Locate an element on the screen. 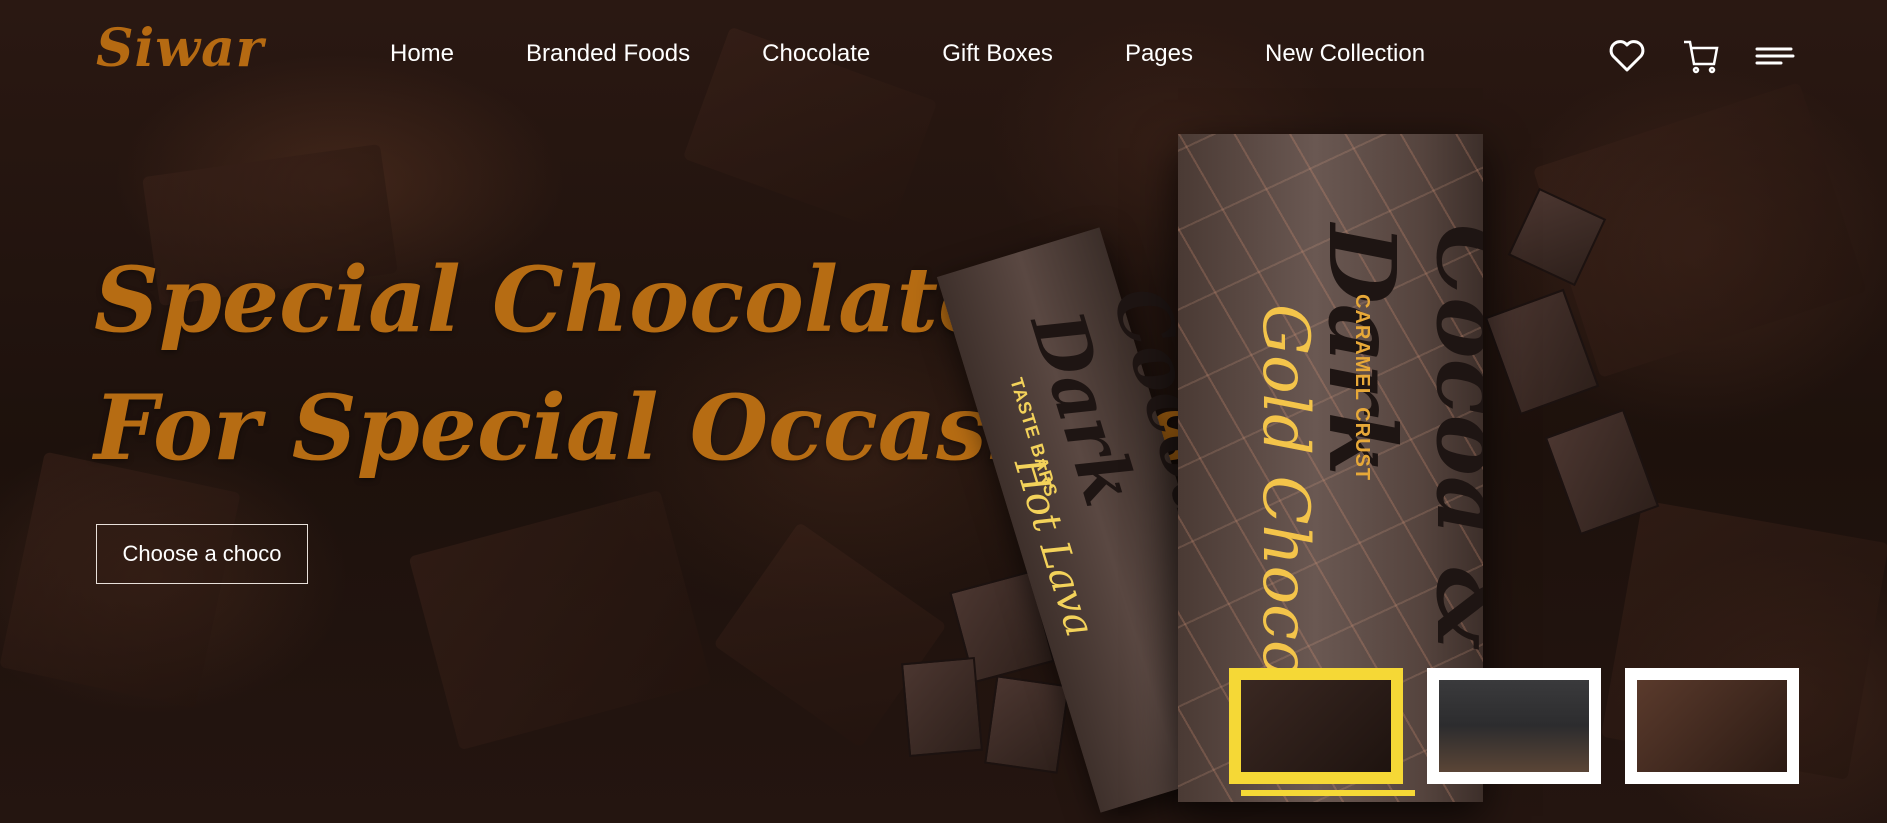 Image resolution: width=1887 pixels, height=823 pixels. thumbnail-carousel is located at coordinates (1514, 732).